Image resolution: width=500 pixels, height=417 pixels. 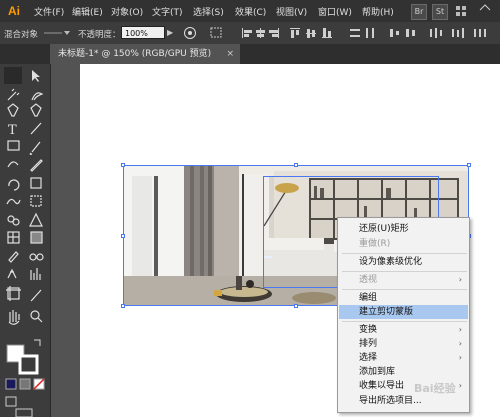 I want to click on perspective-grid-tool-icon, so click(x=36, y=220).